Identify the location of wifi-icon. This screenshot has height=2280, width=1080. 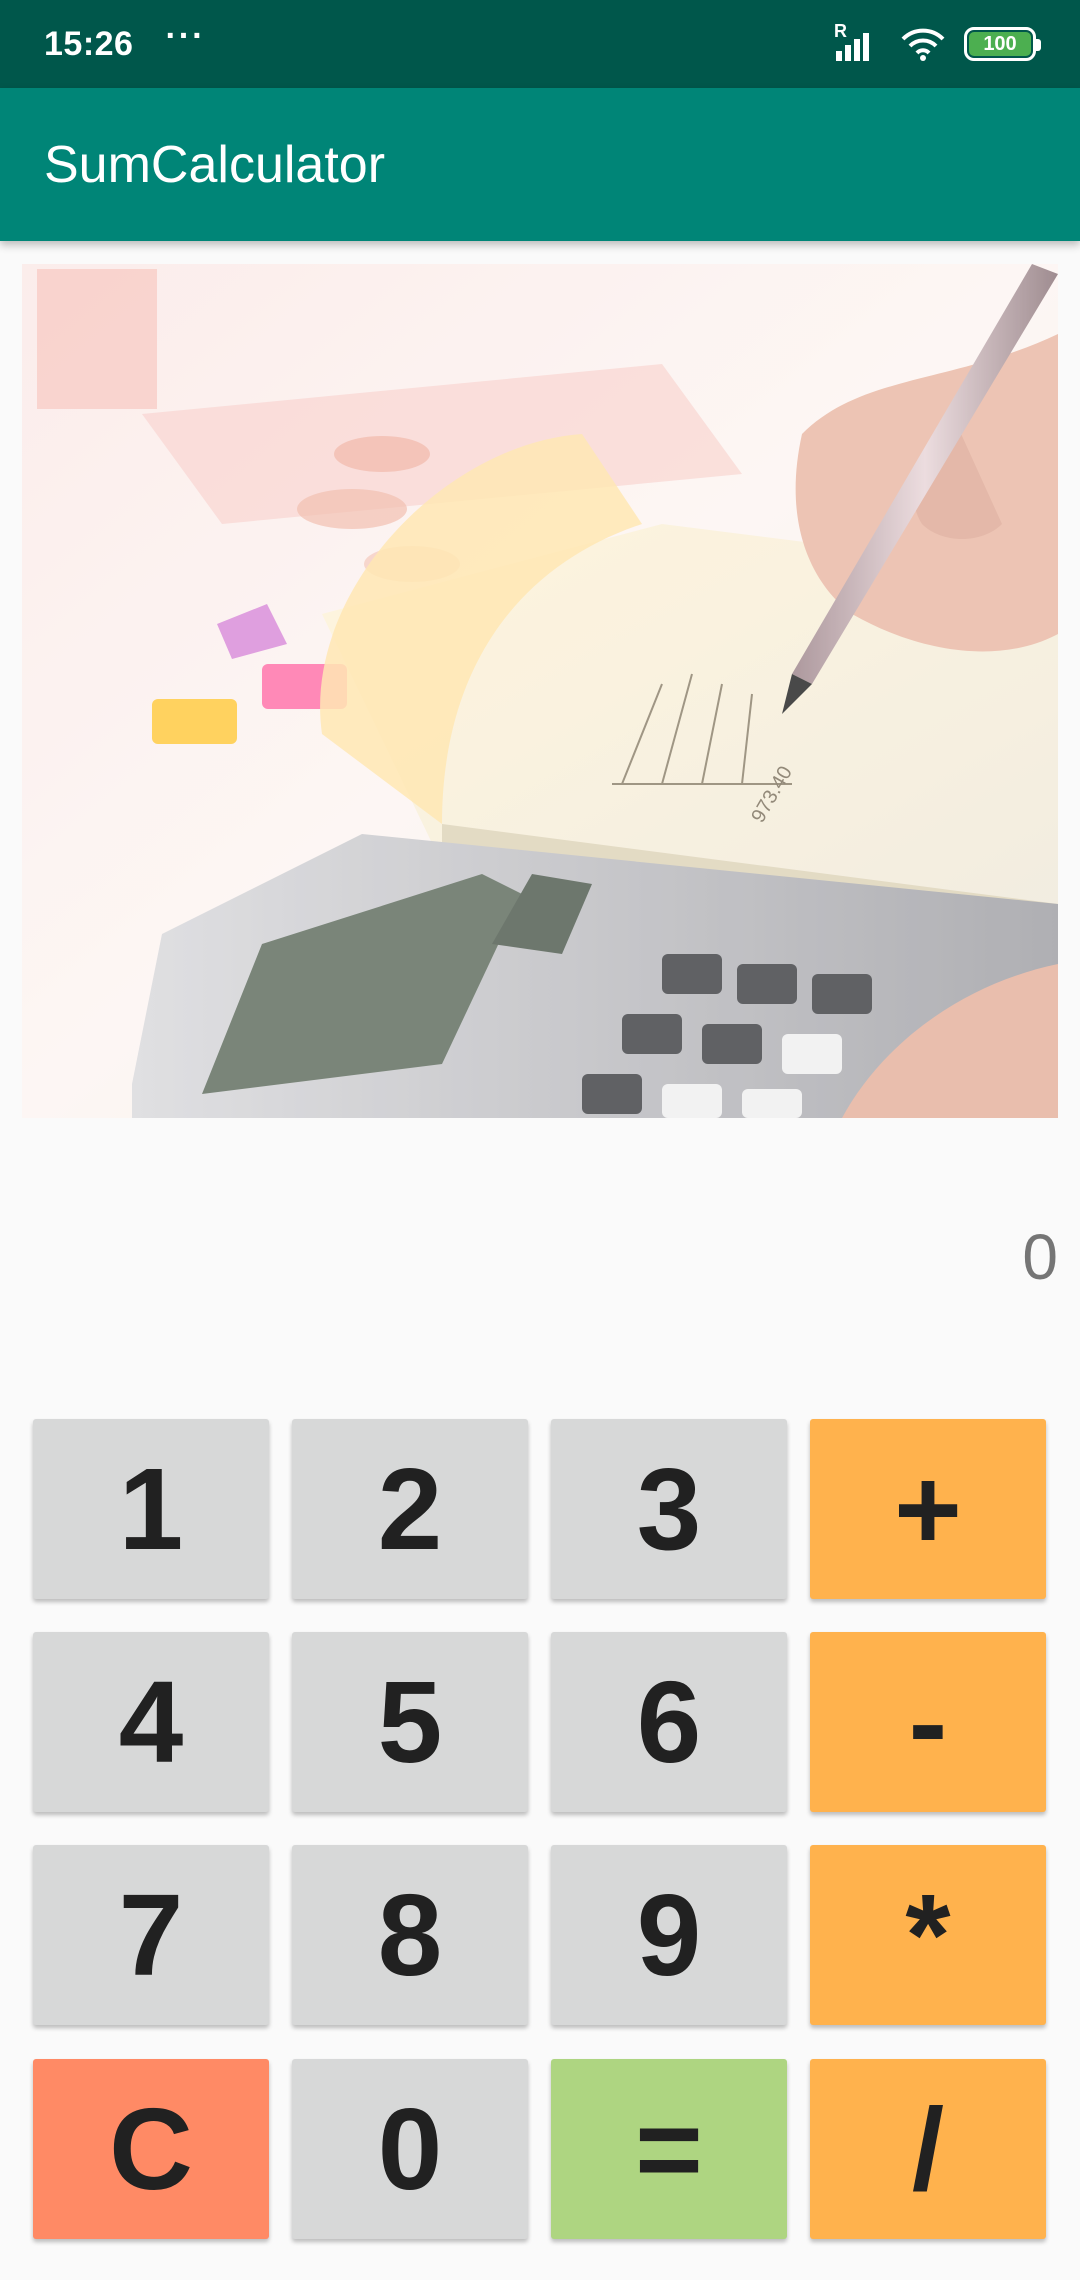
(923, 44).